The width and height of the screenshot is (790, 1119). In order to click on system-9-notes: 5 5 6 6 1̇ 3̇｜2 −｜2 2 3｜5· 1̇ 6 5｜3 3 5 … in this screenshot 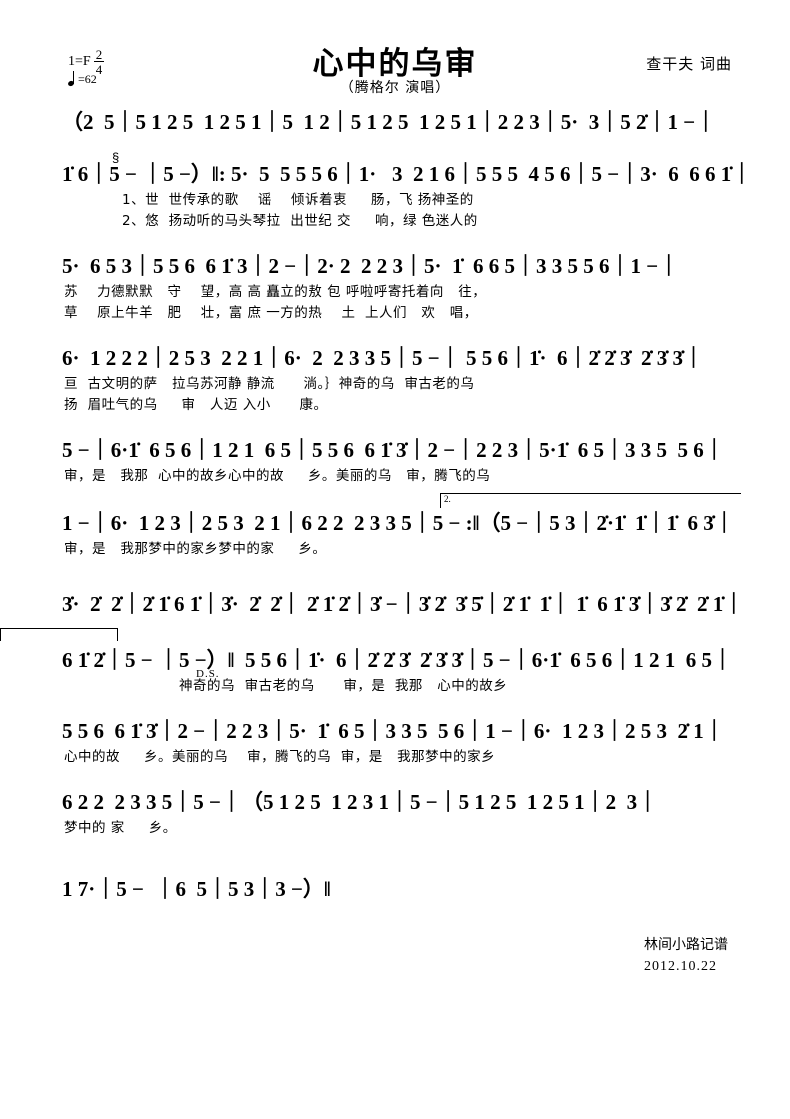, I will do `click(393, 731)`.